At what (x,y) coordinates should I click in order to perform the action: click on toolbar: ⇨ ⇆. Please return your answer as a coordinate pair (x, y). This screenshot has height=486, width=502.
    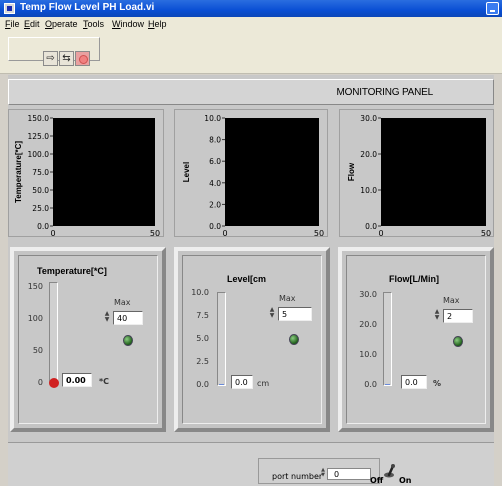
    Looking at the image, I should click on (251, 53).